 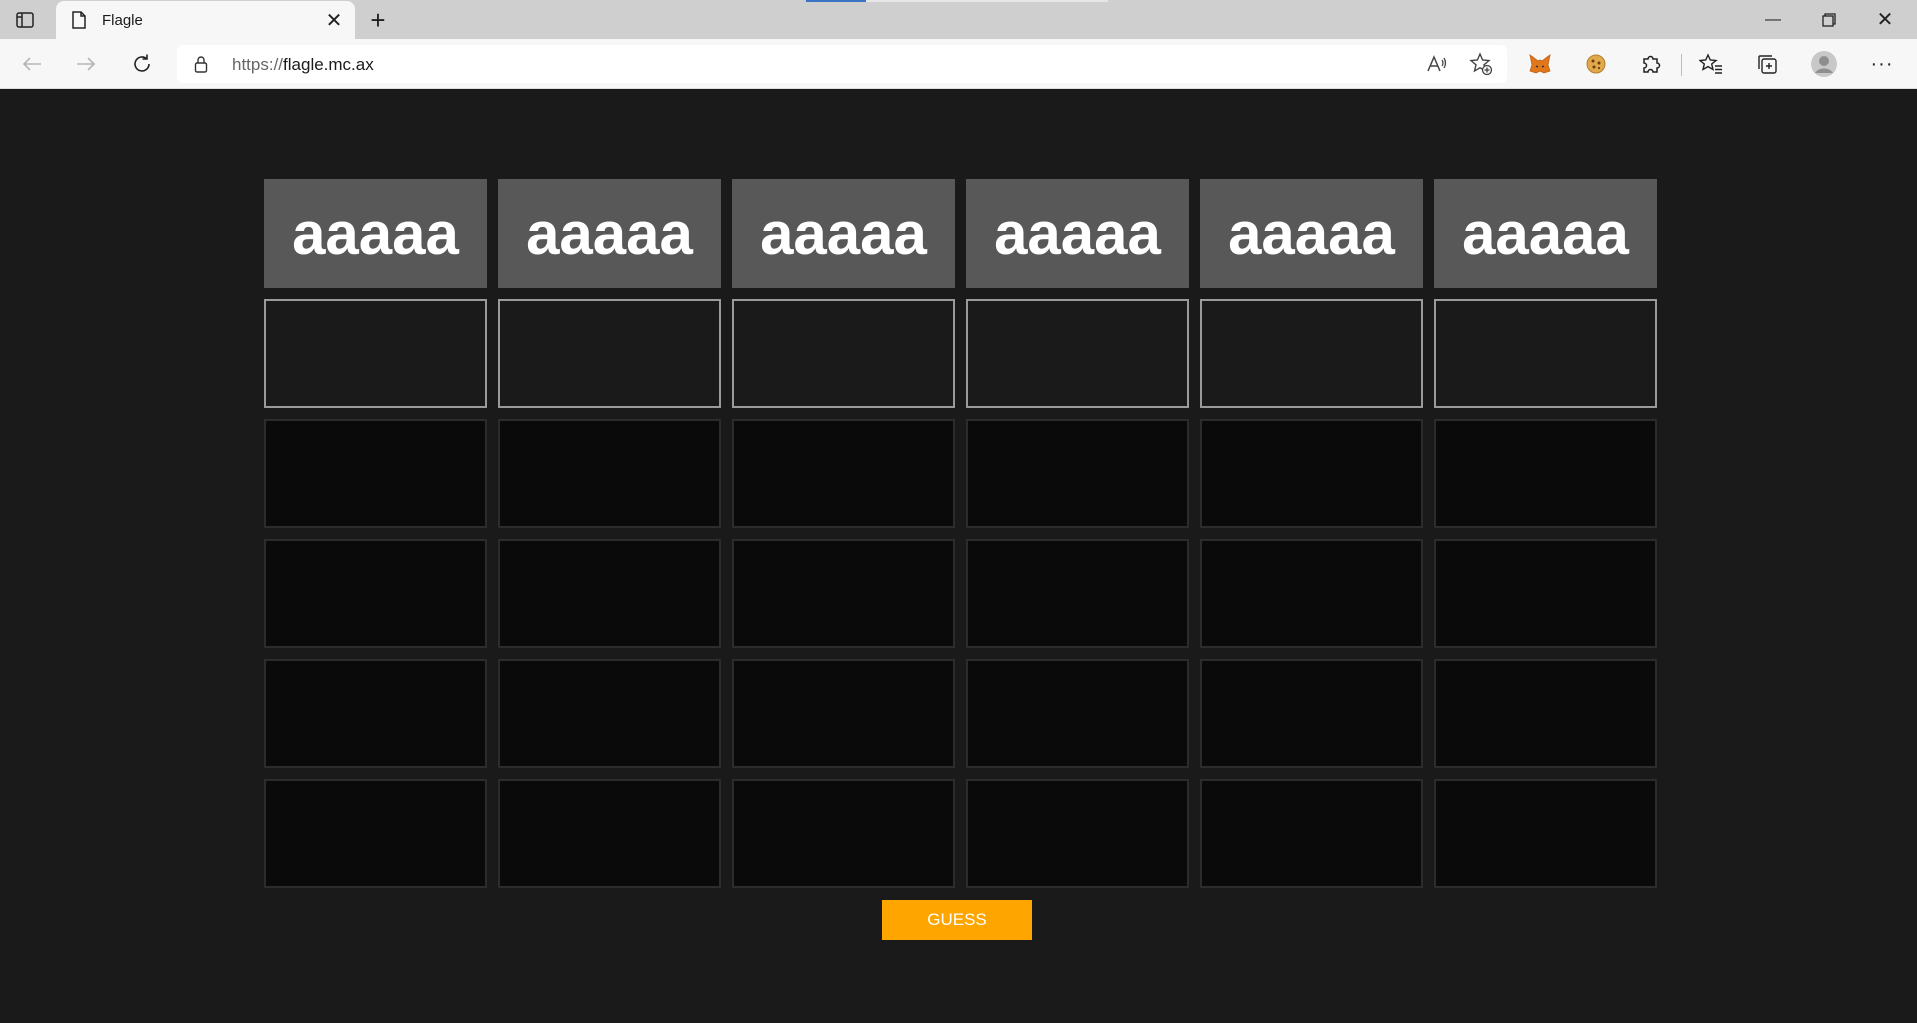 What do you see at coordinates (1767, 64) in the screenshot?
I see `collections-icon` at bounding box center [1767, 64].